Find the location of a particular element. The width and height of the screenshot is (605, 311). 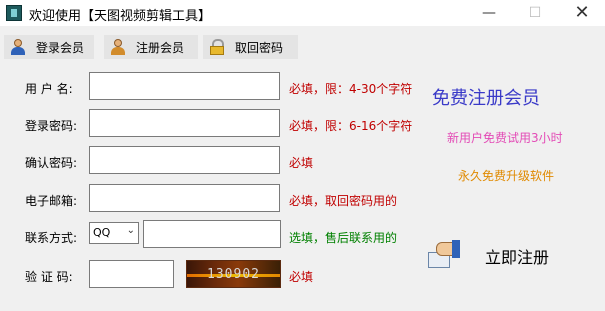

password-input is located at coordinates (184, 123).